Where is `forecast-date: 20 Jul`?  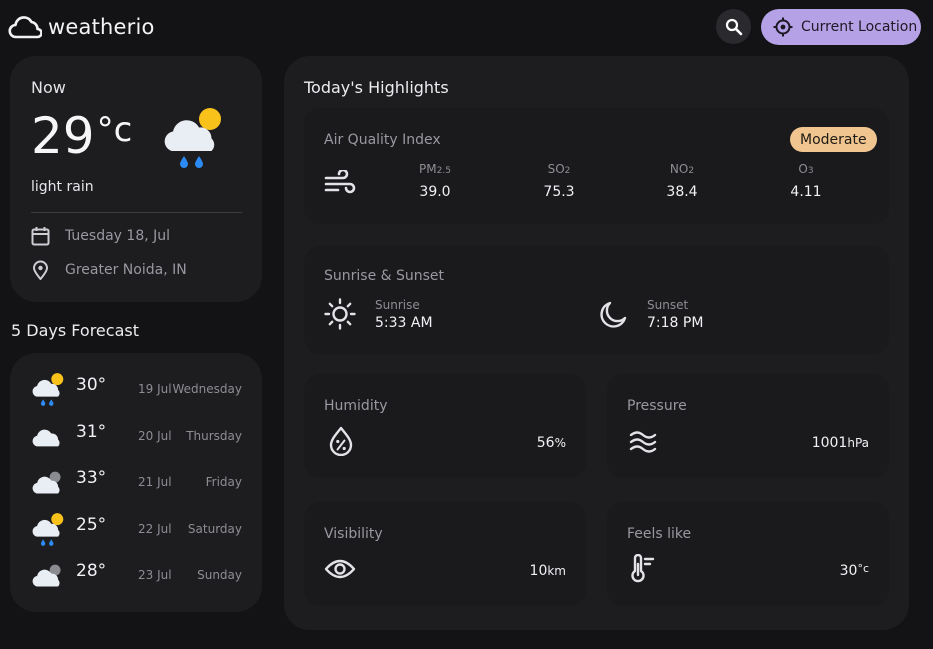 forecast-date: 20 Jul is located at coordinates (155, 435).